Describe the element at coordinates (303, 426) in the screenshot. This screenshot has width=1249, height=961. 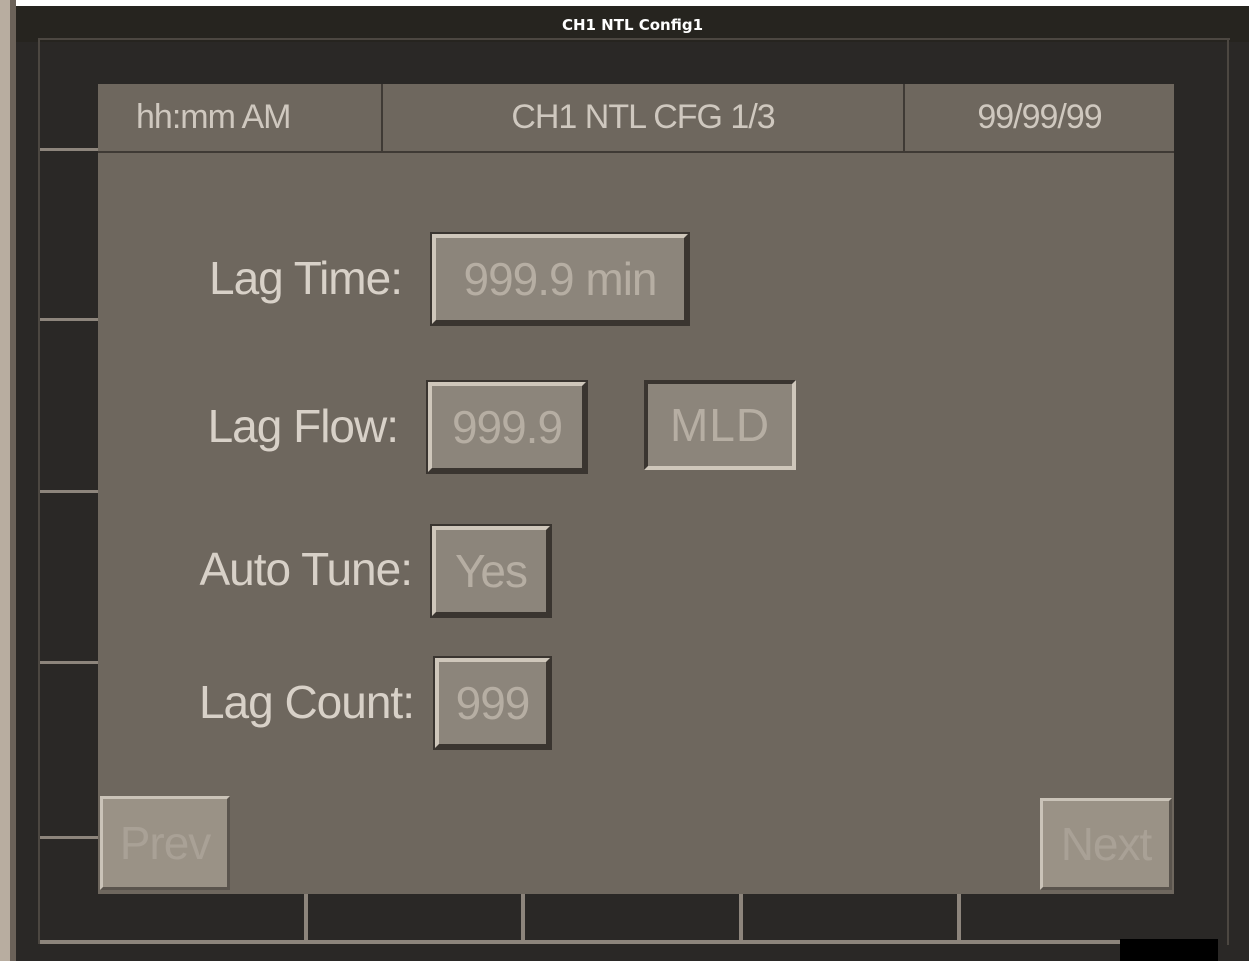
I see `lag-flow-label: Lag Flow:` at that location.